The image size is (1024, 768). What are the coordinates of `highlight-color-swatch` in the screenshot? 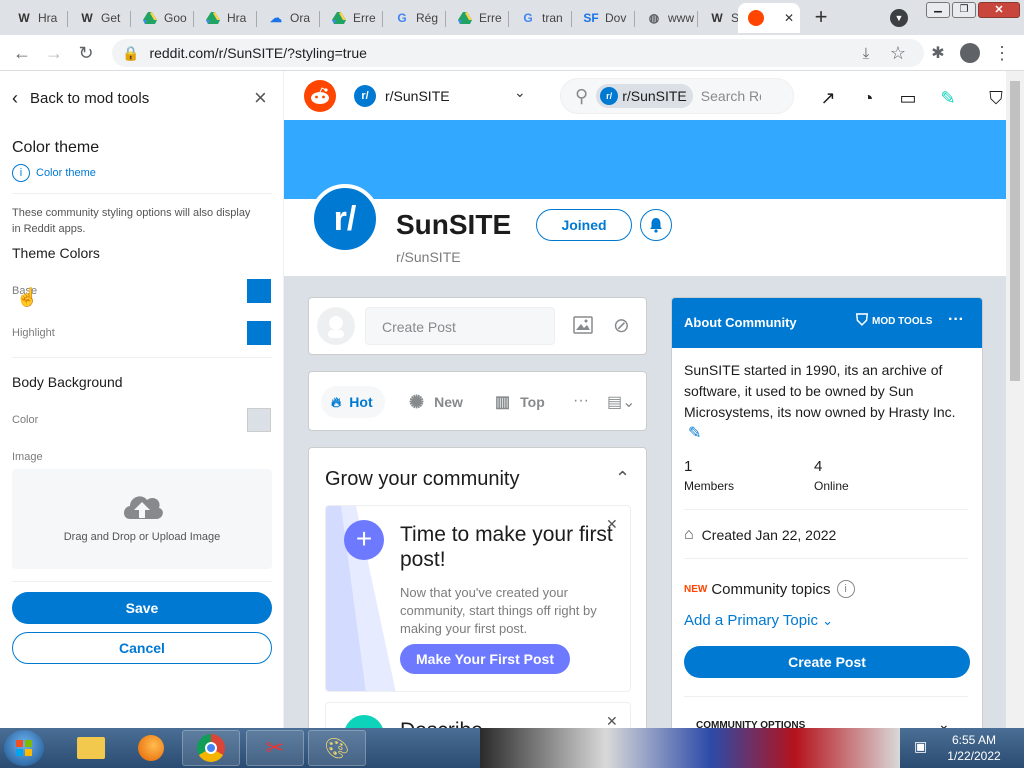 It's located at (259, 333).